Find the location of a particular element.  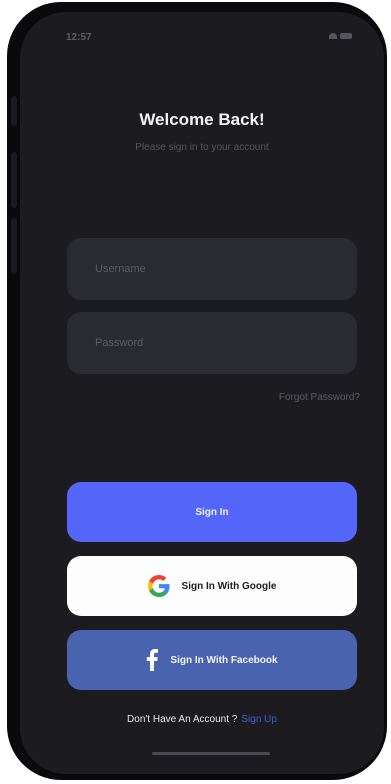

page-subtitle: Please sign in to your account is located at coordinates (202, 147).